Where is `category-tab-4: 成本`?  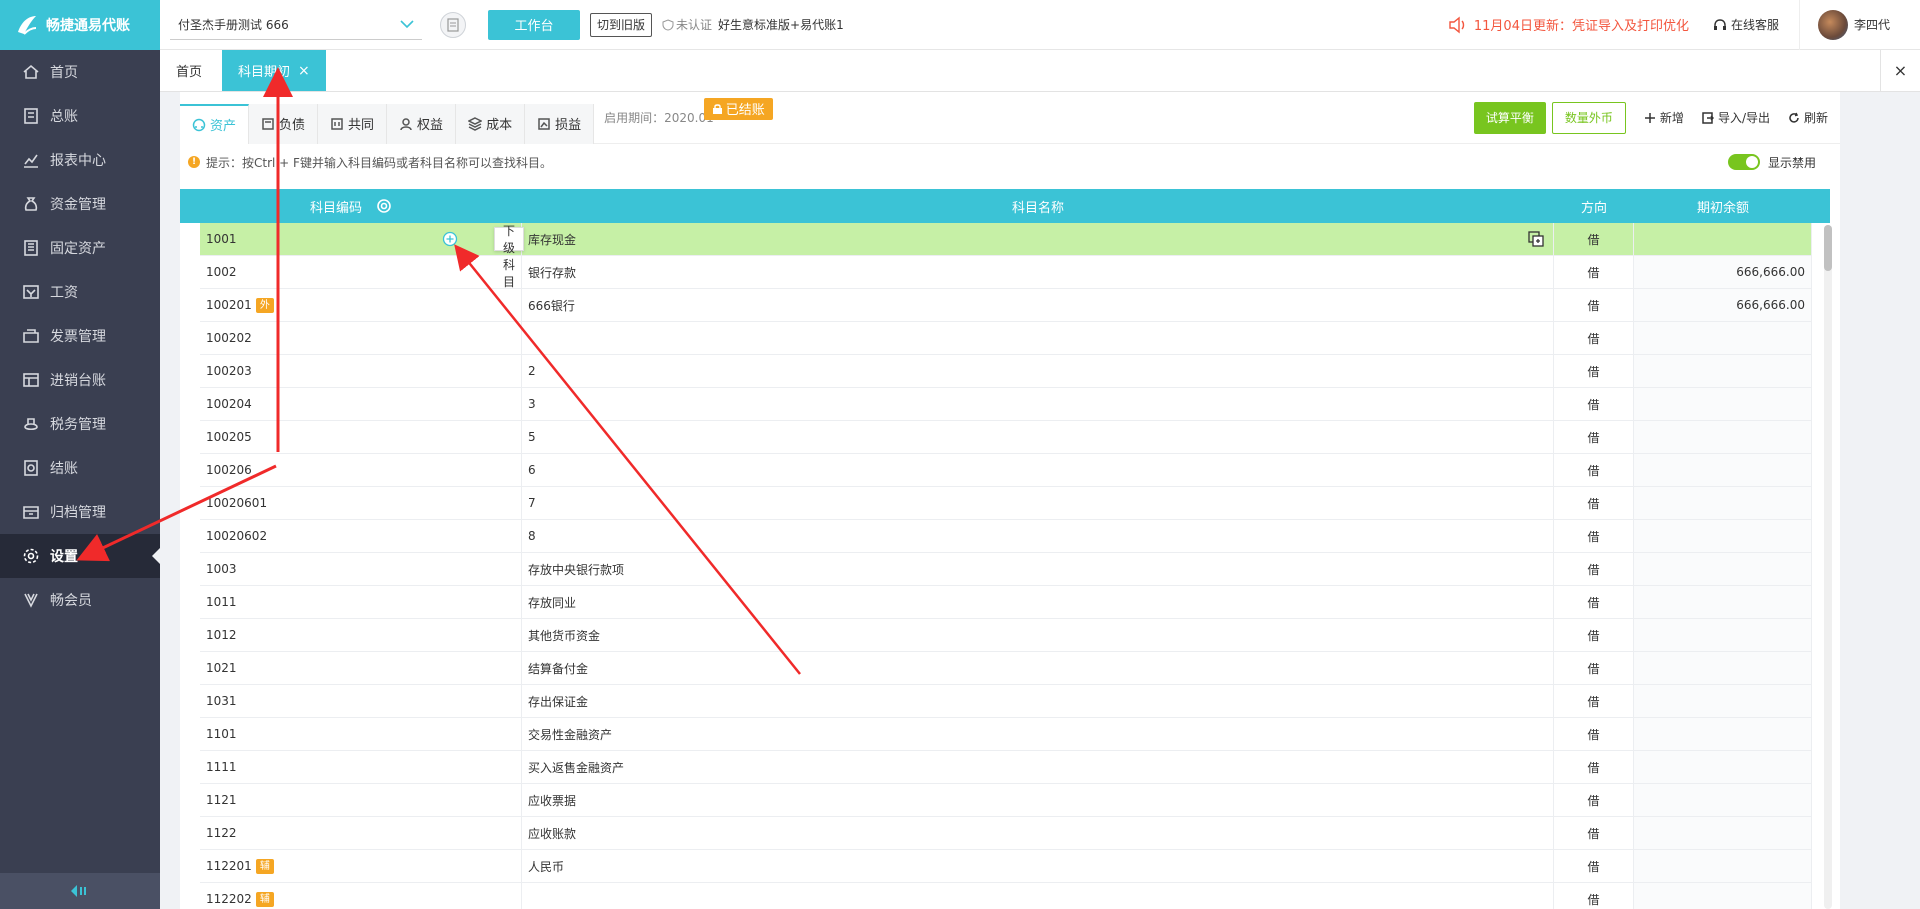
category-tab-4: 成本 is located at coordinates (491, 123).